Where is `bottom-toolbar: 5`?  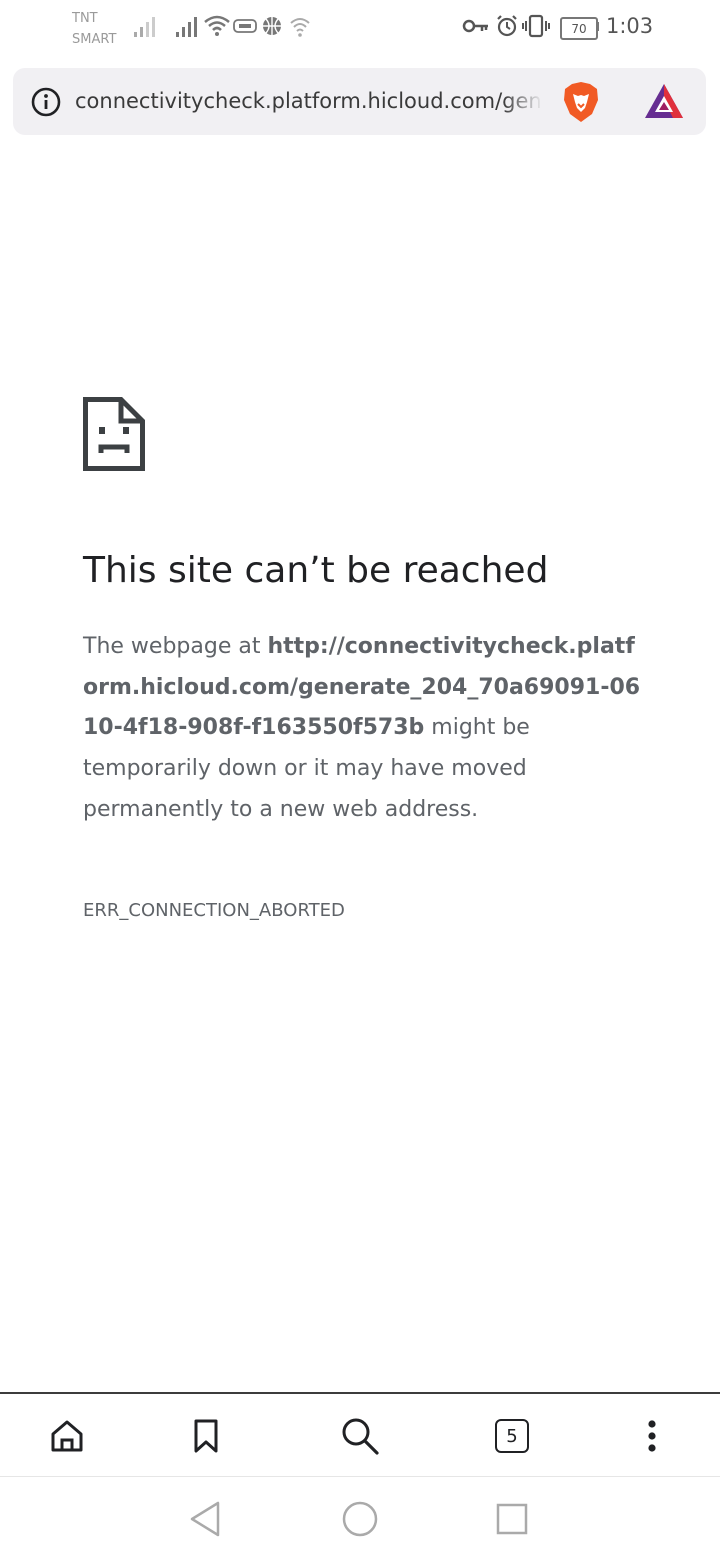
bottom-toolbar: 5 is located at coordinates (360, 1435).